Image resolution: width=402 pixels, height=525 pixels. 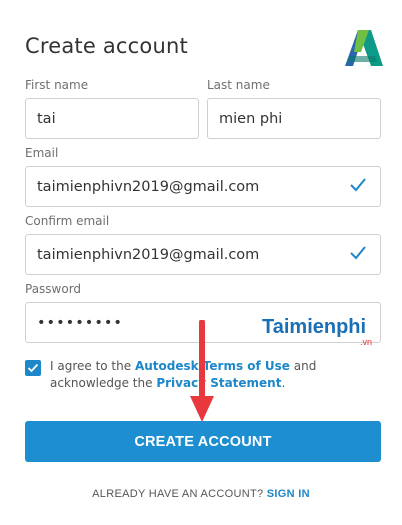 I want to click on email-field: taimienphivn2019@gmail.com, so click(x=203, y=186).